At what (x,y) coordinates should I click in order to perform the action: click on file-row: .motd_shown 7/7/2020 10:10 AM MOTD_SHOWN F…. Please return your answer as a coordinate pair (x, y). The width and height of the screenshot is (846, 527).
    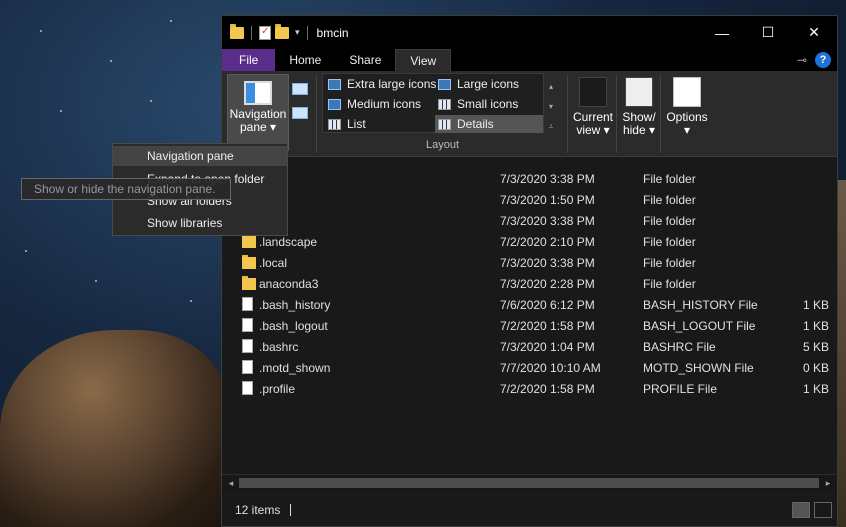
    Looking at the image, I should click on (529, 367).